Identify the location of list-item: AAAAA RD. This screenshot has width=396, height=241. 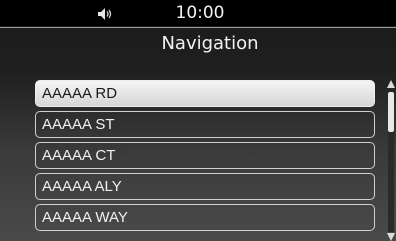
(205, 93).